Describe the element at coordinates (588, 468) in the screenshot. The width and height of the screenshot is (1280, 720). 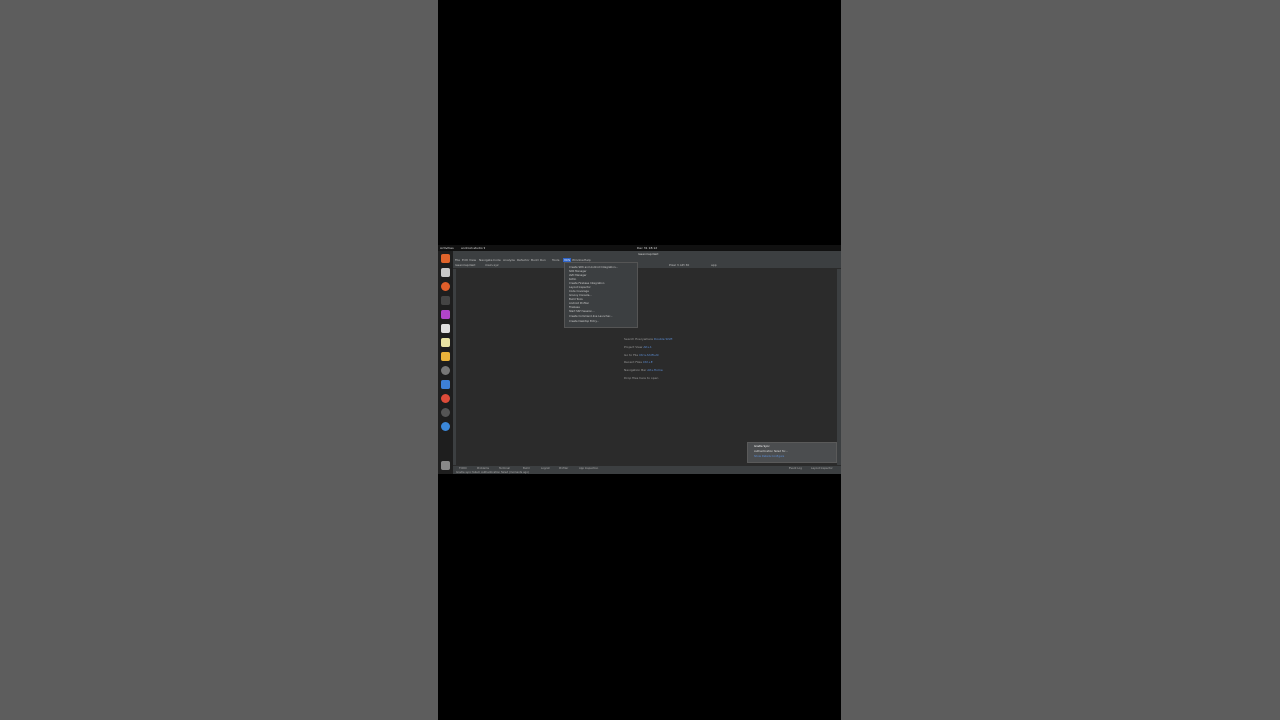
I see `tool-tab-app-inspection: App Inspection` at that location.